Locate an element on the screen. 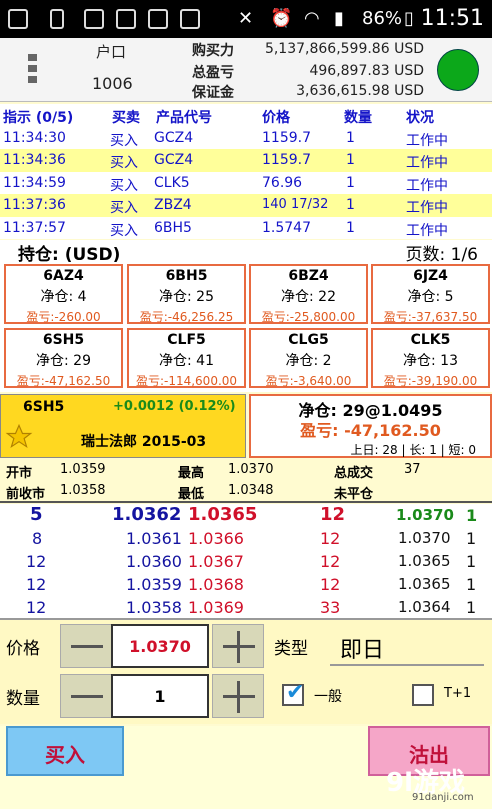  depth-row: 12 1.0360 1.0367 12 1.0365 1 is located at coordinates (246, 561).